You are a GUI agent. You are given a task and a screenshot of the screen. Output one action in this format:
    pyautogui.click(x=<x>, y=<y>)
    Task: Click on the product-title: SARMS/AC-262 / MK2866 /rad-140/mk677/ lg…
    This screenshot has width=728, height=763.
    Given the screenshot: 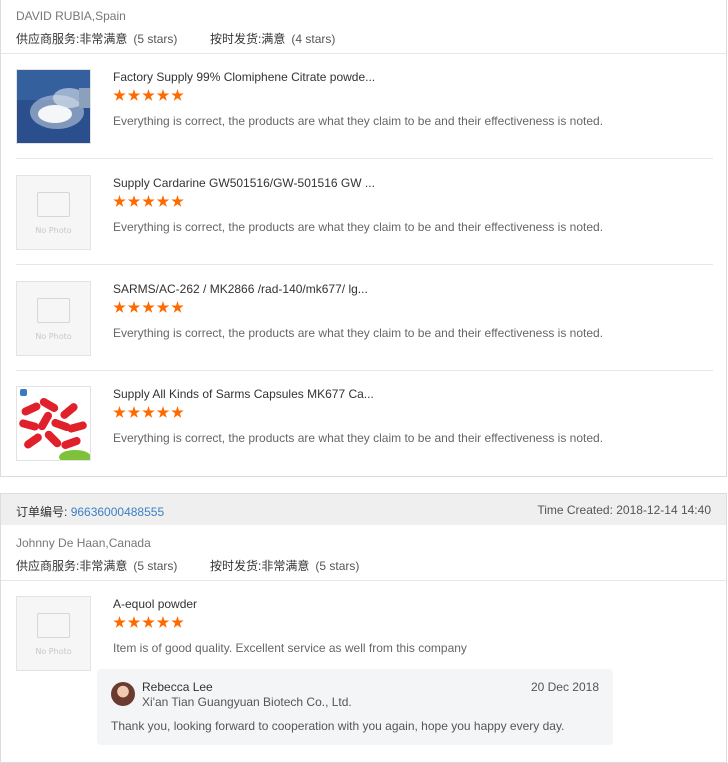 What is the action you would take?
    pyautogui.click(x=240, y=289)
    